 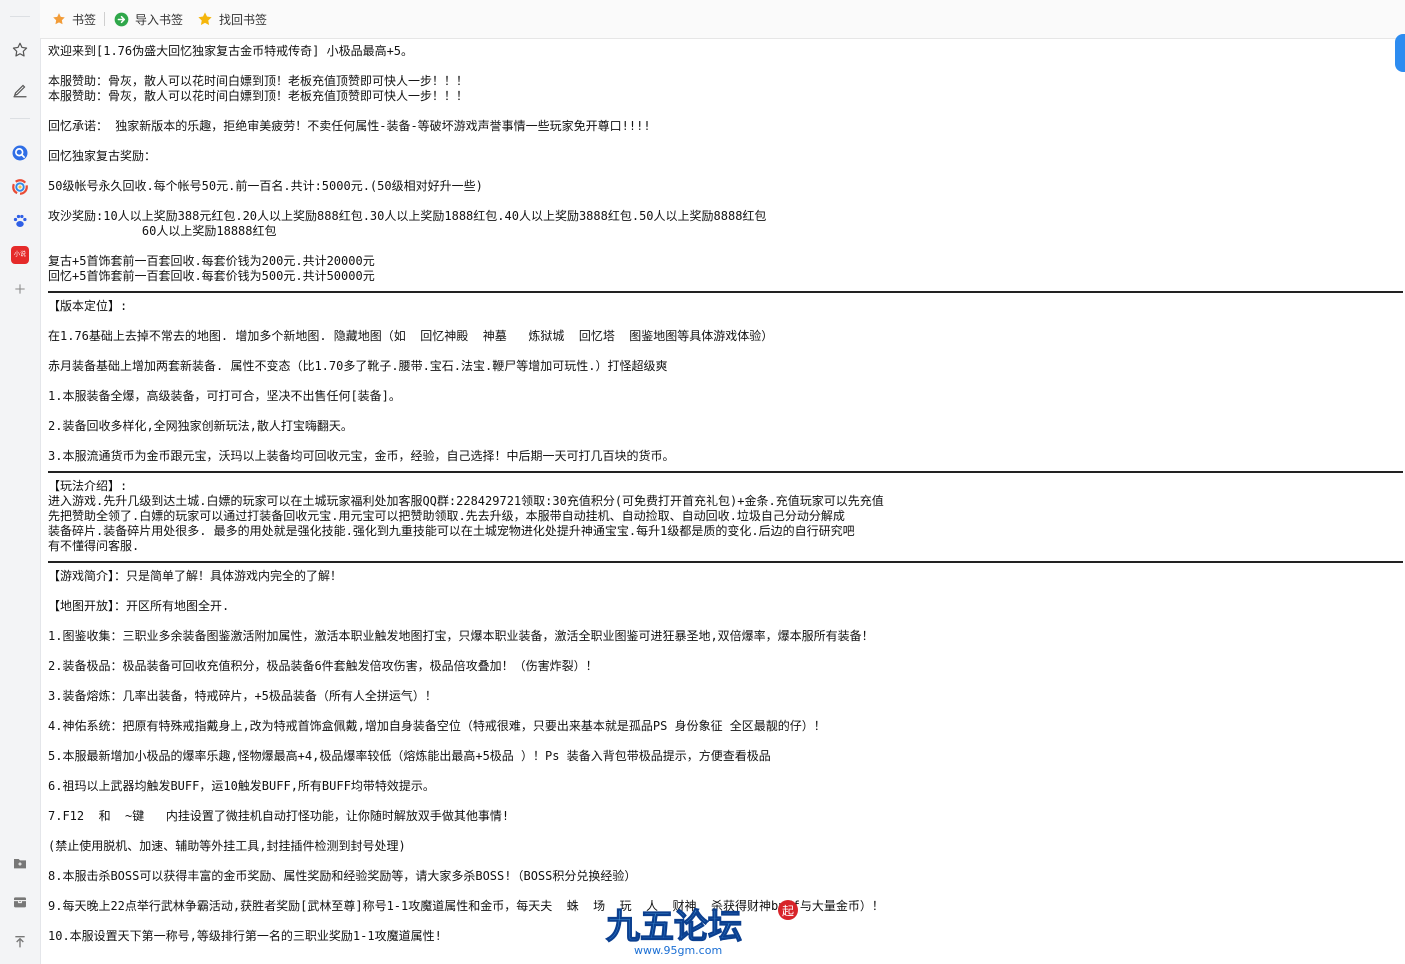 I want to click on pin-icon, so click(x=20, y=942).